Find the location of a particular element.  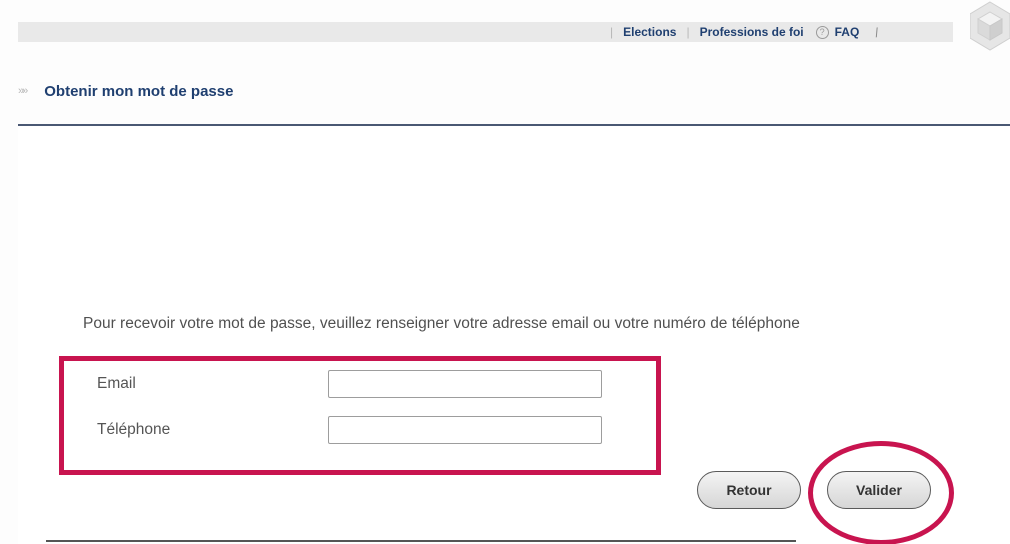

footer-divider is located at coordinates (421, 541).